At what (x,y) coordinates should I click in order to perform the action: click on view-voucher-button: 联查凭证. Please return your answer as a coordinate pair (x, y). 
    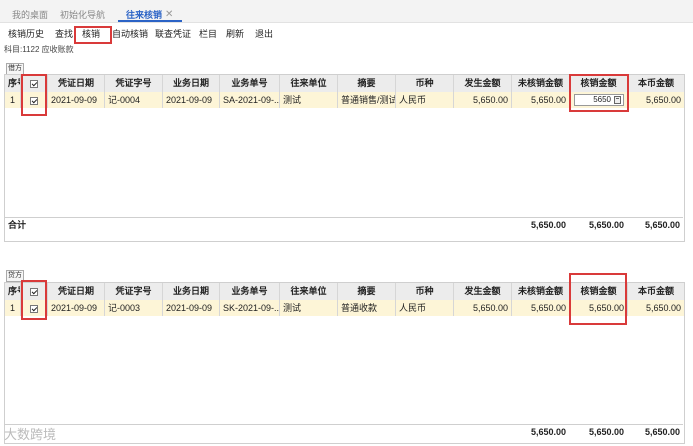
    Looking at the image, I should click on (173, 34).